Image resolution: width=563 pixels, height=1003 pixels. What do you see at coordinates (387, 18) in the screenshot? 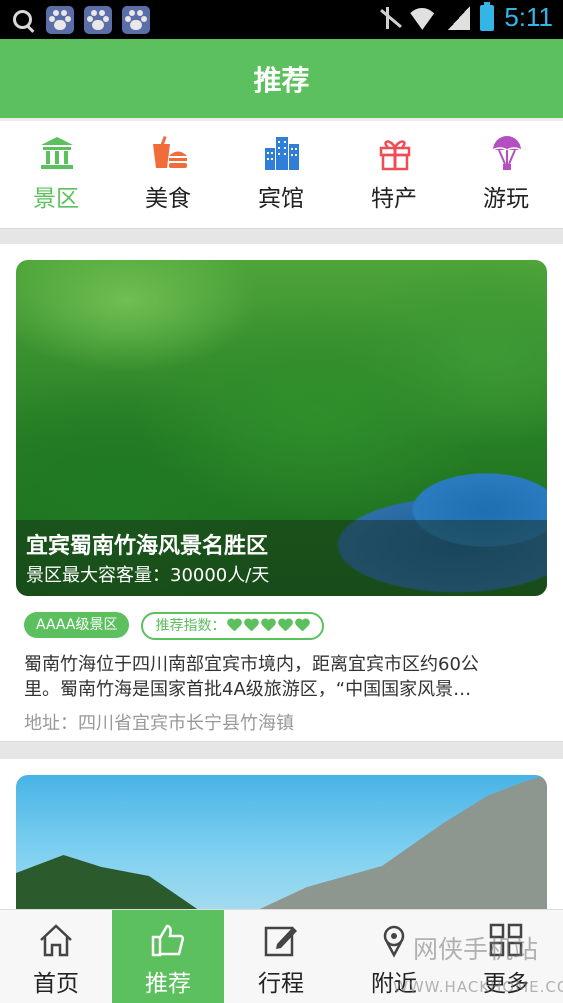
I see `bluetooth-off-icon` at bounding box center [387, 18].